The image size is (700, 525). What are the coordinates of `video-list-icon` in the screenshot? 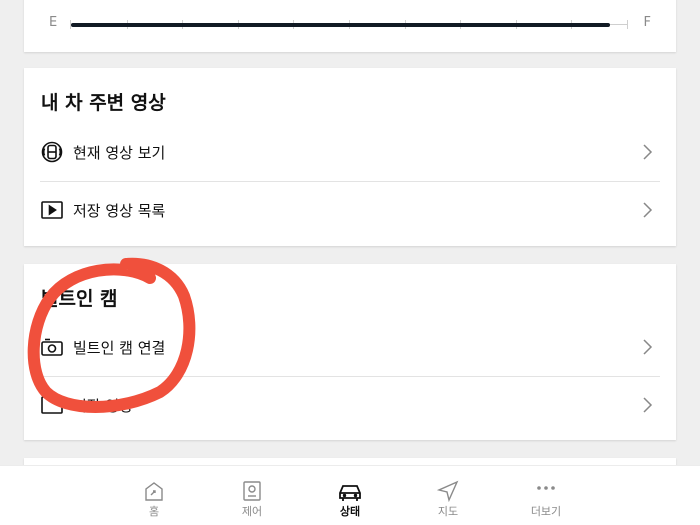 It's located at (52, 405).